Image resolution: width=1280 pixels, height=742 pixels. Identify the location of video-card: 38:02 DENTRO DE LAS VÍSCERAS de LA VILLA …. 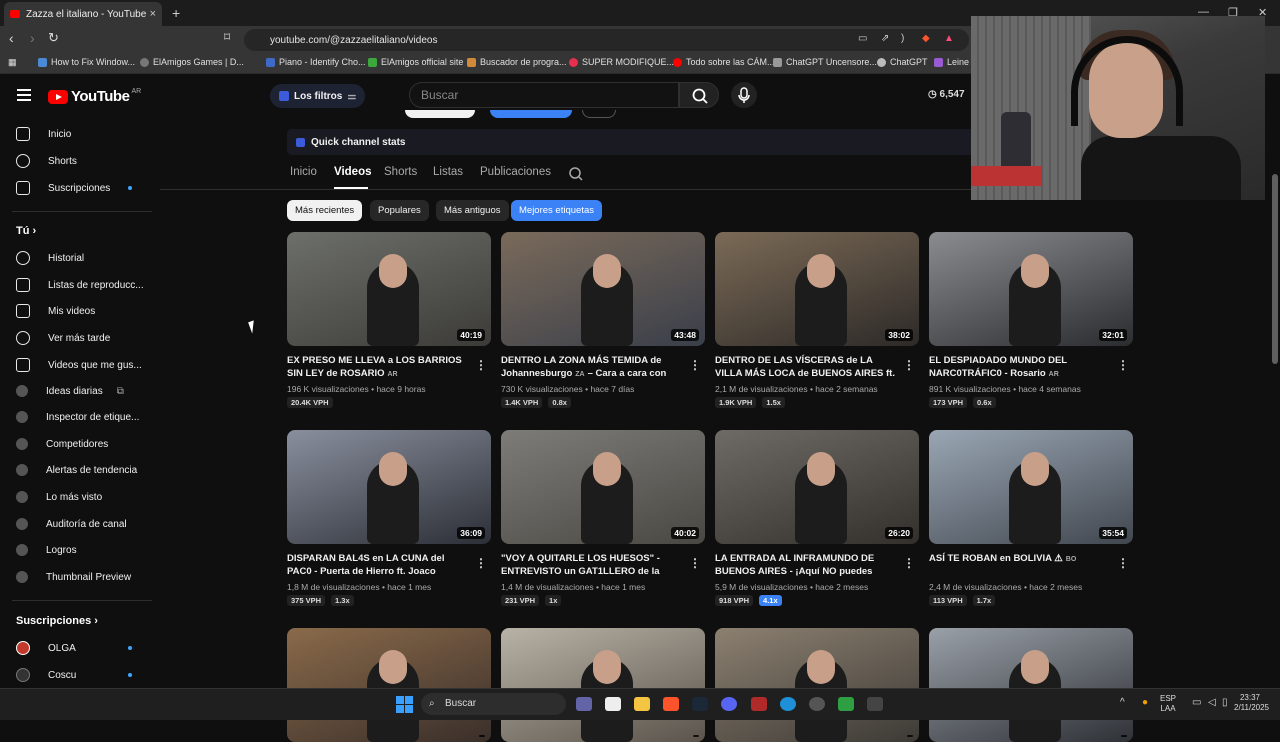
(817, 320).